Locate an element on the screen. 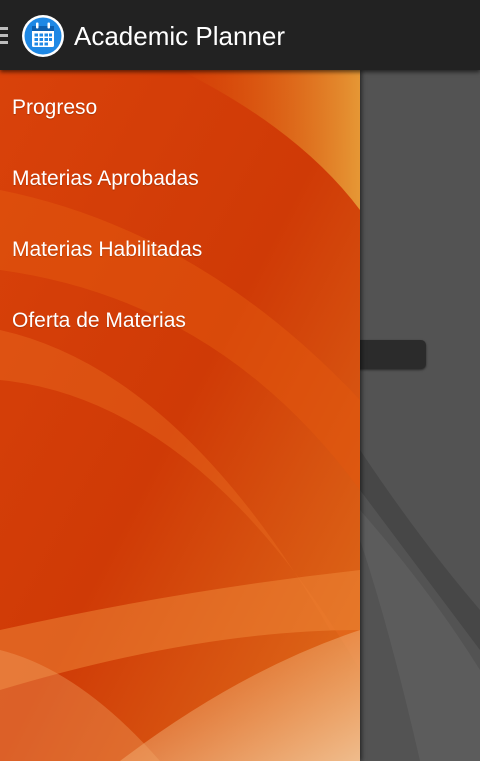  drawer-toggle-button is located at coordinates (34, 35).